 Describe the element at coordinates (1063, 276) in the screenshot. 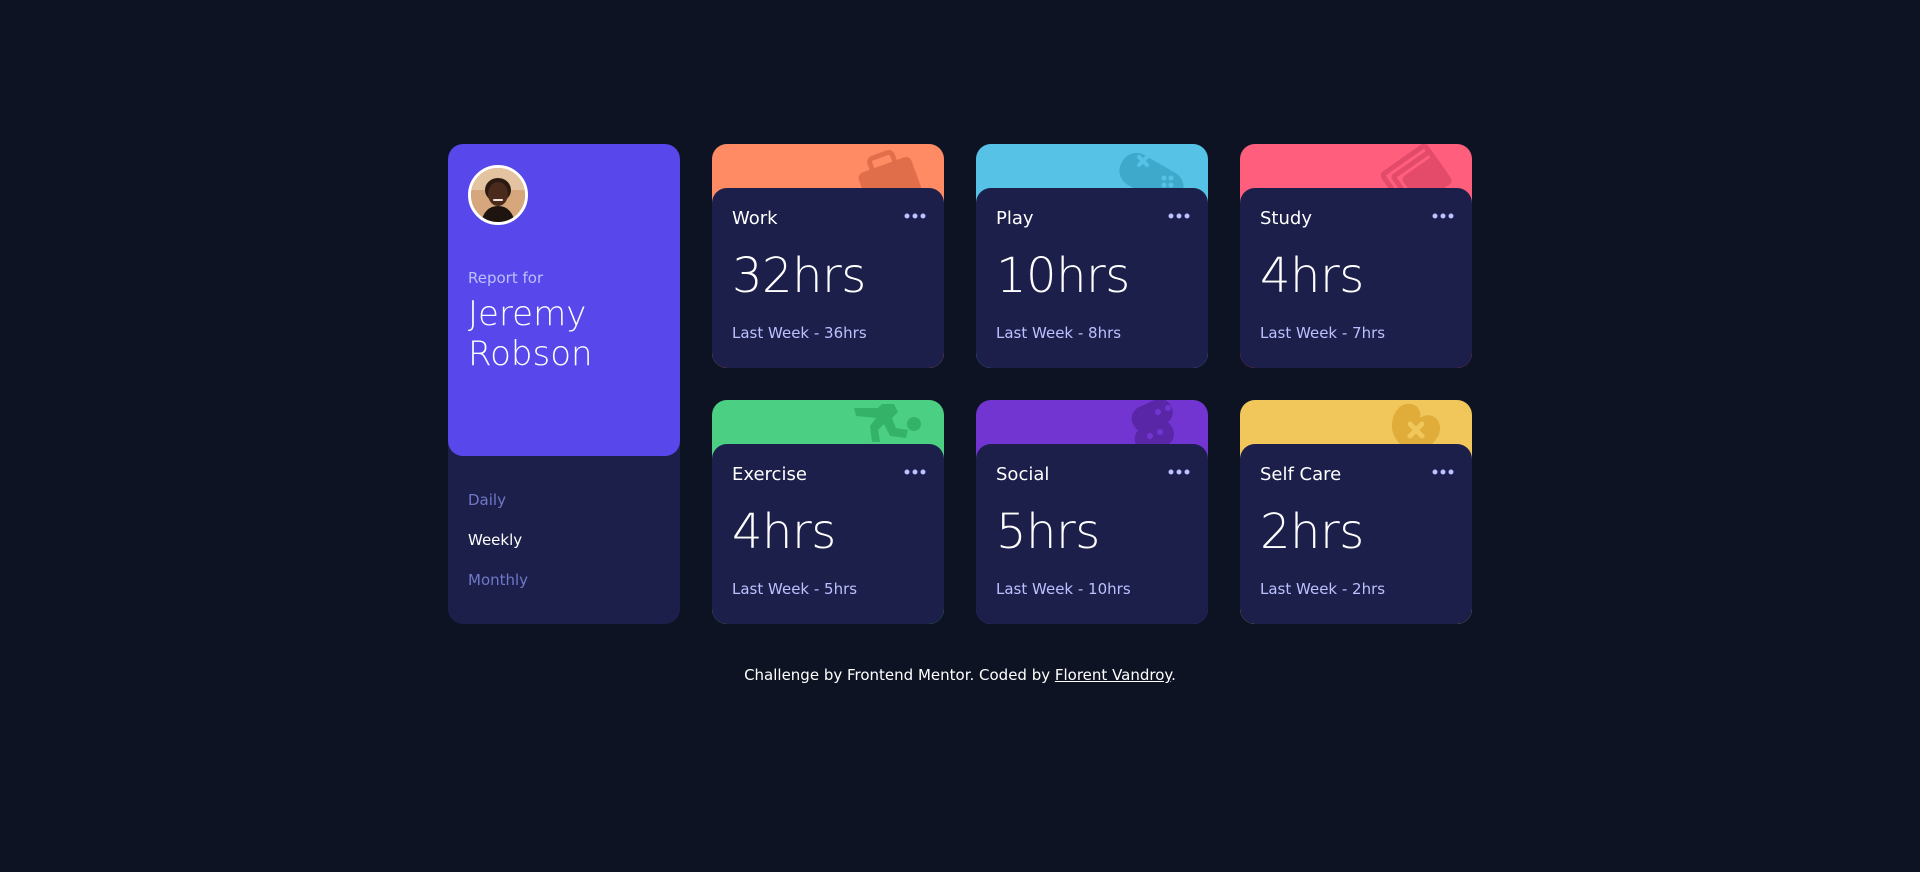

I see `card-hours: 10hrs` at that location.